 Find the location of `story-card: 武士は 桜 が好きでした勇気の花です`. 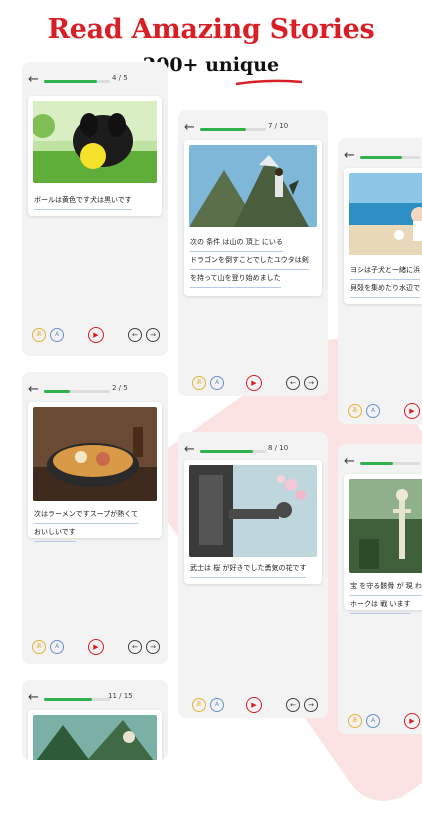

story-card: 武士は 桜 が好きでした勇気の花です is located at coordinates (253, 522).